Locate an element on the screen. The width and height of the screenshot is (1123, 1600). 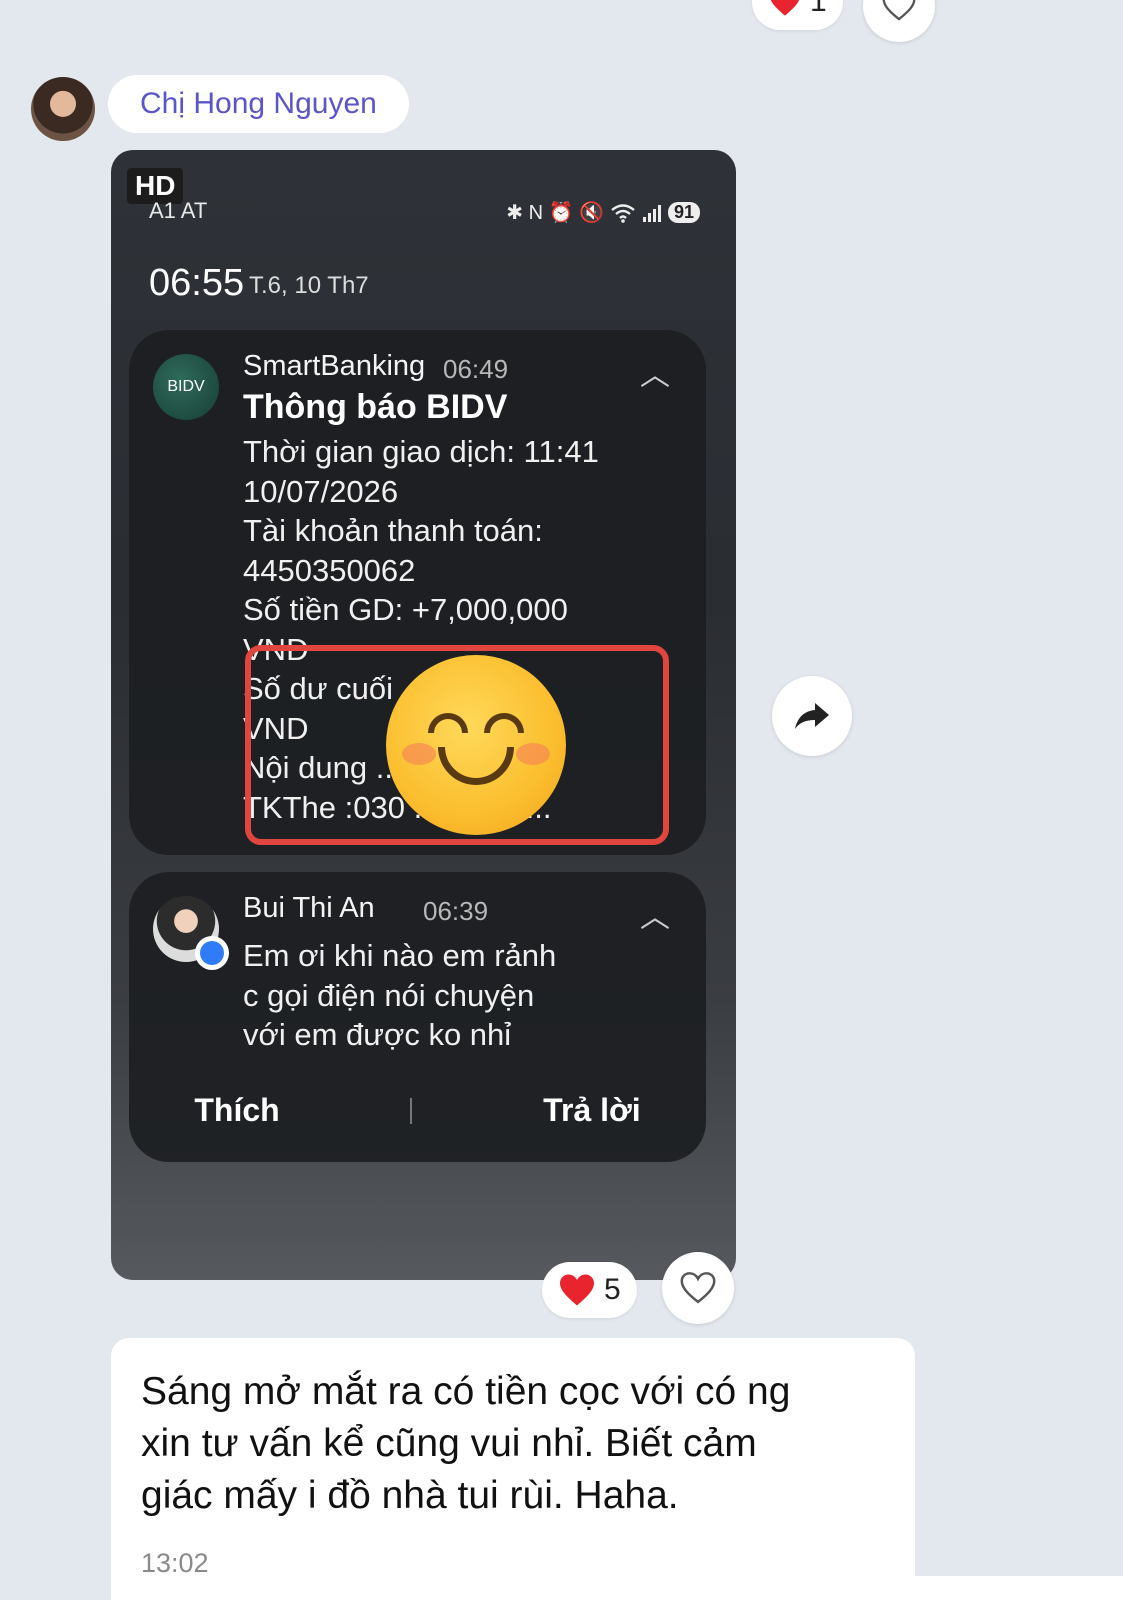
sender-name: Chị Hong Nguyen is located at coordinates (258, 103).